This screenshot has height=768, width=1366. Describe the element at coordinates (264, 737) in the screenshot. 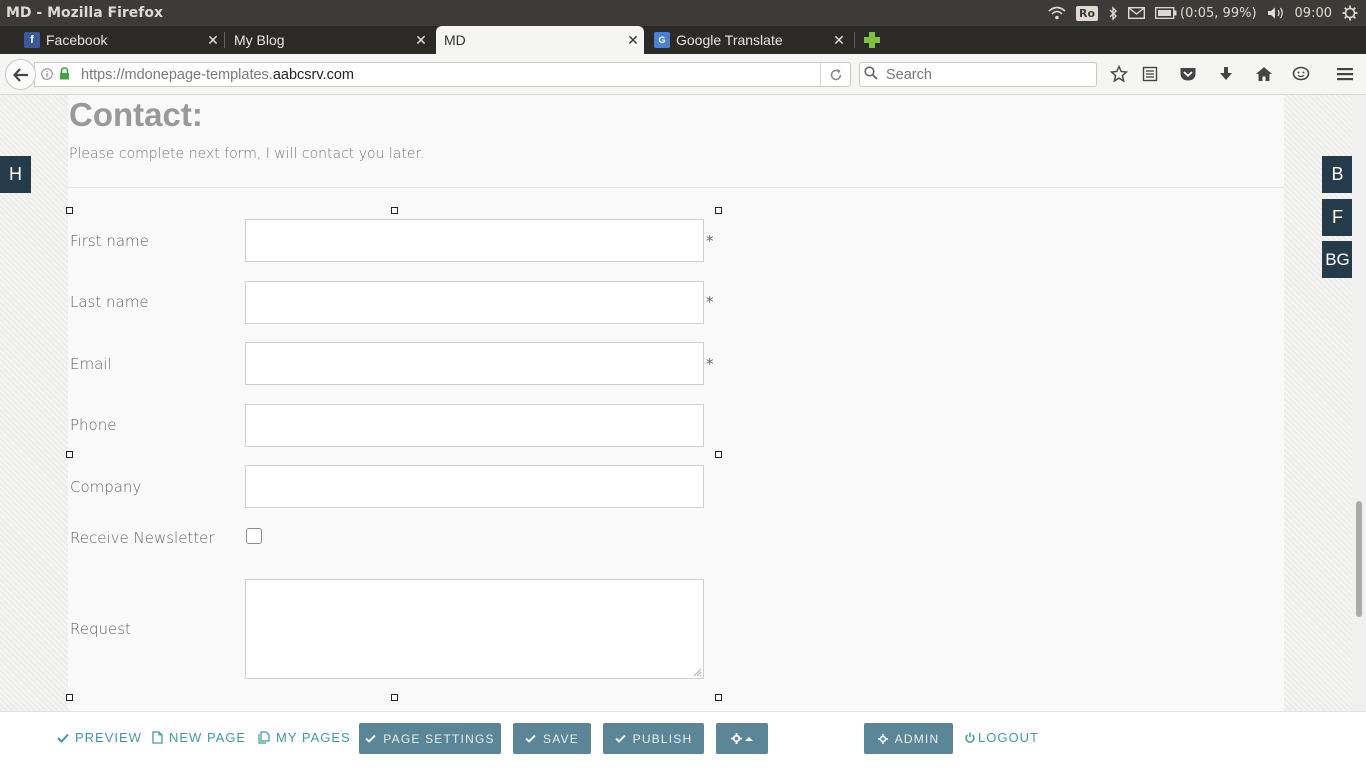

I see `files-icon` at that location.